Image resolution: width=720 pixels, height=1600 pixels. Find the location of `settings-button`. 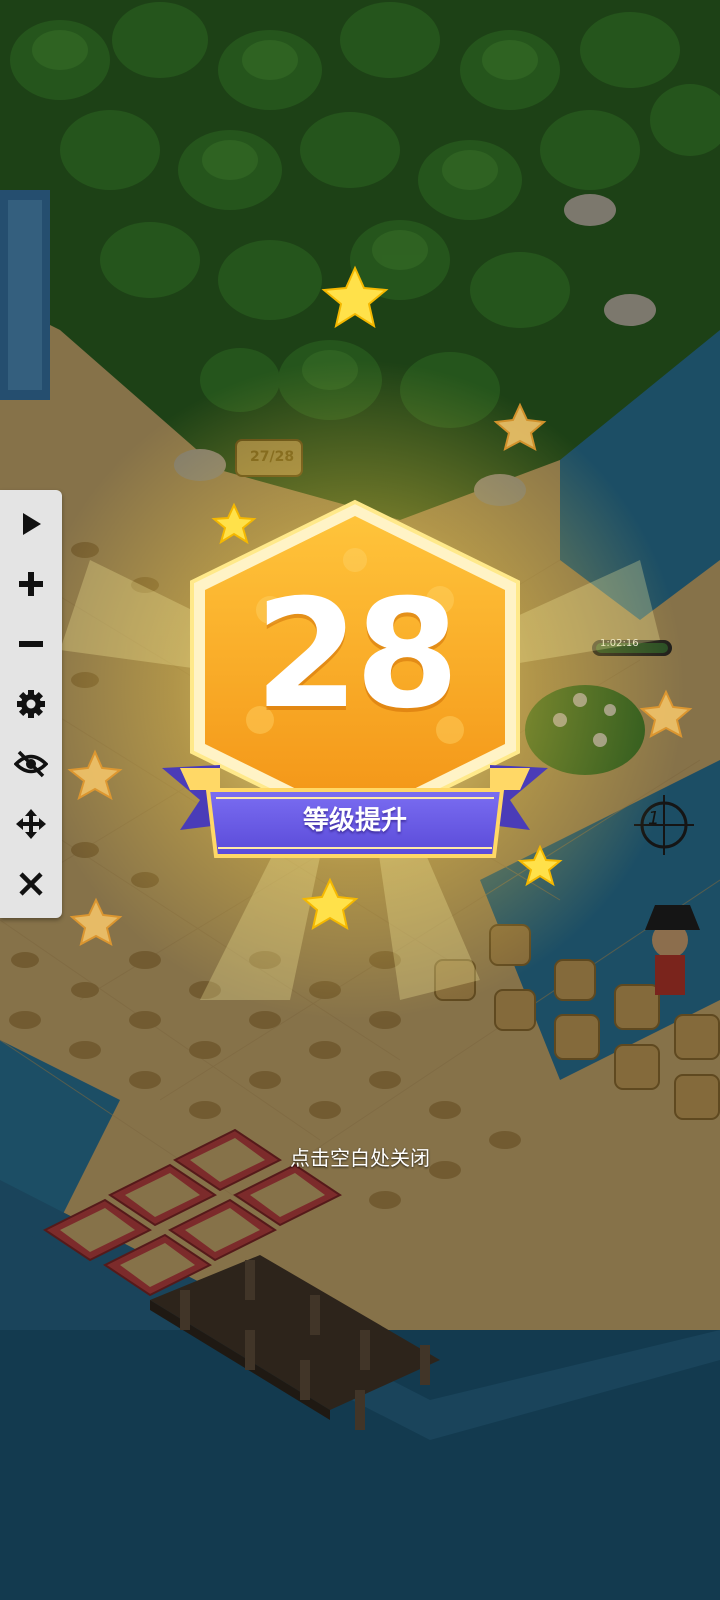

settings-button is located at coordinates (31, 704).